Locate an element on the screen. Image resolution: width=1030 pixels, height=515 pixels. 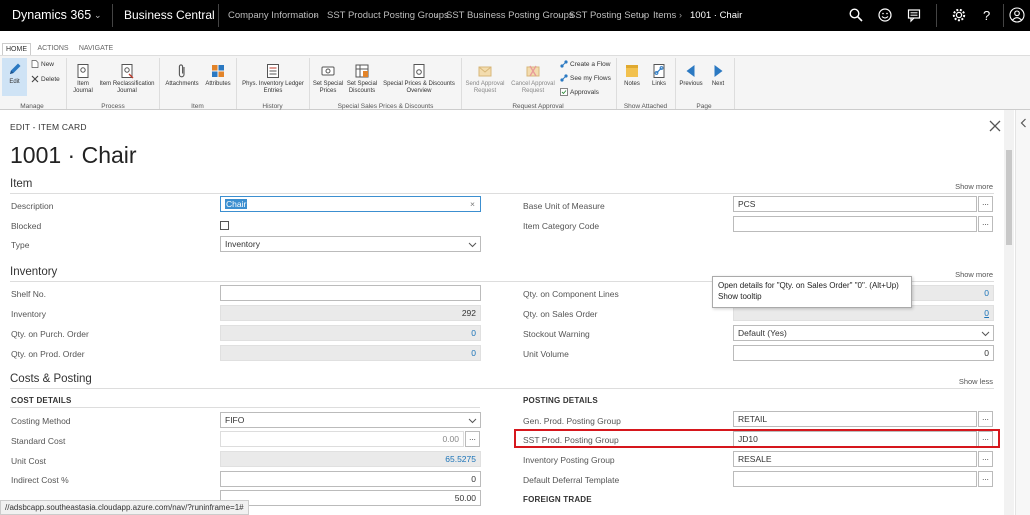
help-icon: ? is located at coordinates (986, 15).